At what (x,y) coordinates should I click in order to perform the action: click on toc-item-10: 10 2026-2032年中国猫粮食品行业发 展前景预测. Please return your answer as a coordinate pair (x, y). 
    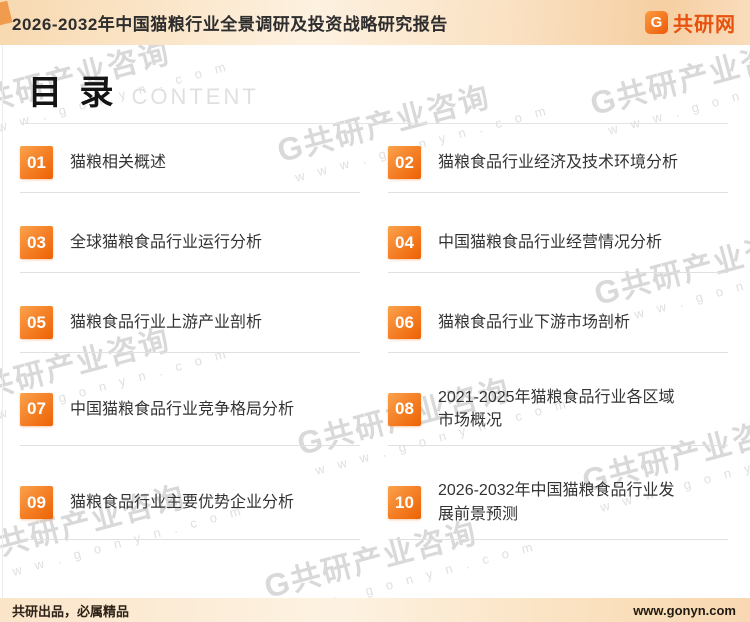
    Looking at the image, I should click on (558, 509).